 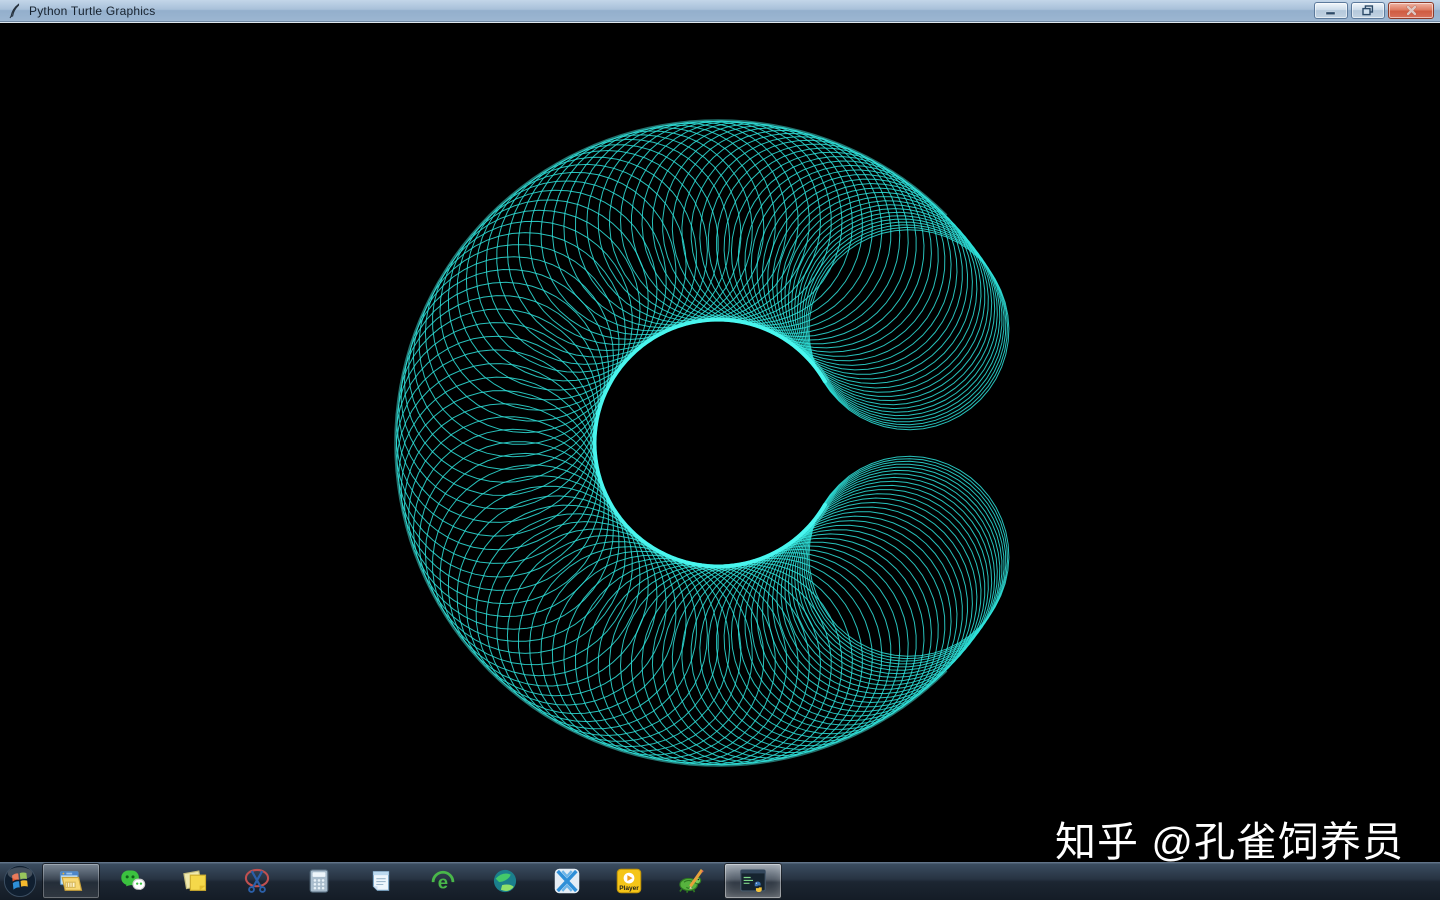 What do you see at coordinates (1229, 842) in the screenshot?
I see `watermark: 知乎 @孔雀饲养员` at bounding box center [1229, 842].